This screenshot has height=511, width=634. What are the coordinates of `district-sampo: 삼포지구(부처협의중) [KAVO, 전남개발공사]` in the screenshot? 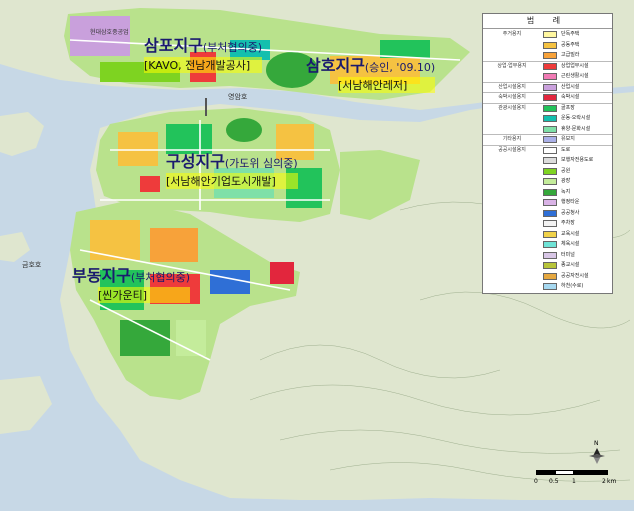 It's located at (203, 52).